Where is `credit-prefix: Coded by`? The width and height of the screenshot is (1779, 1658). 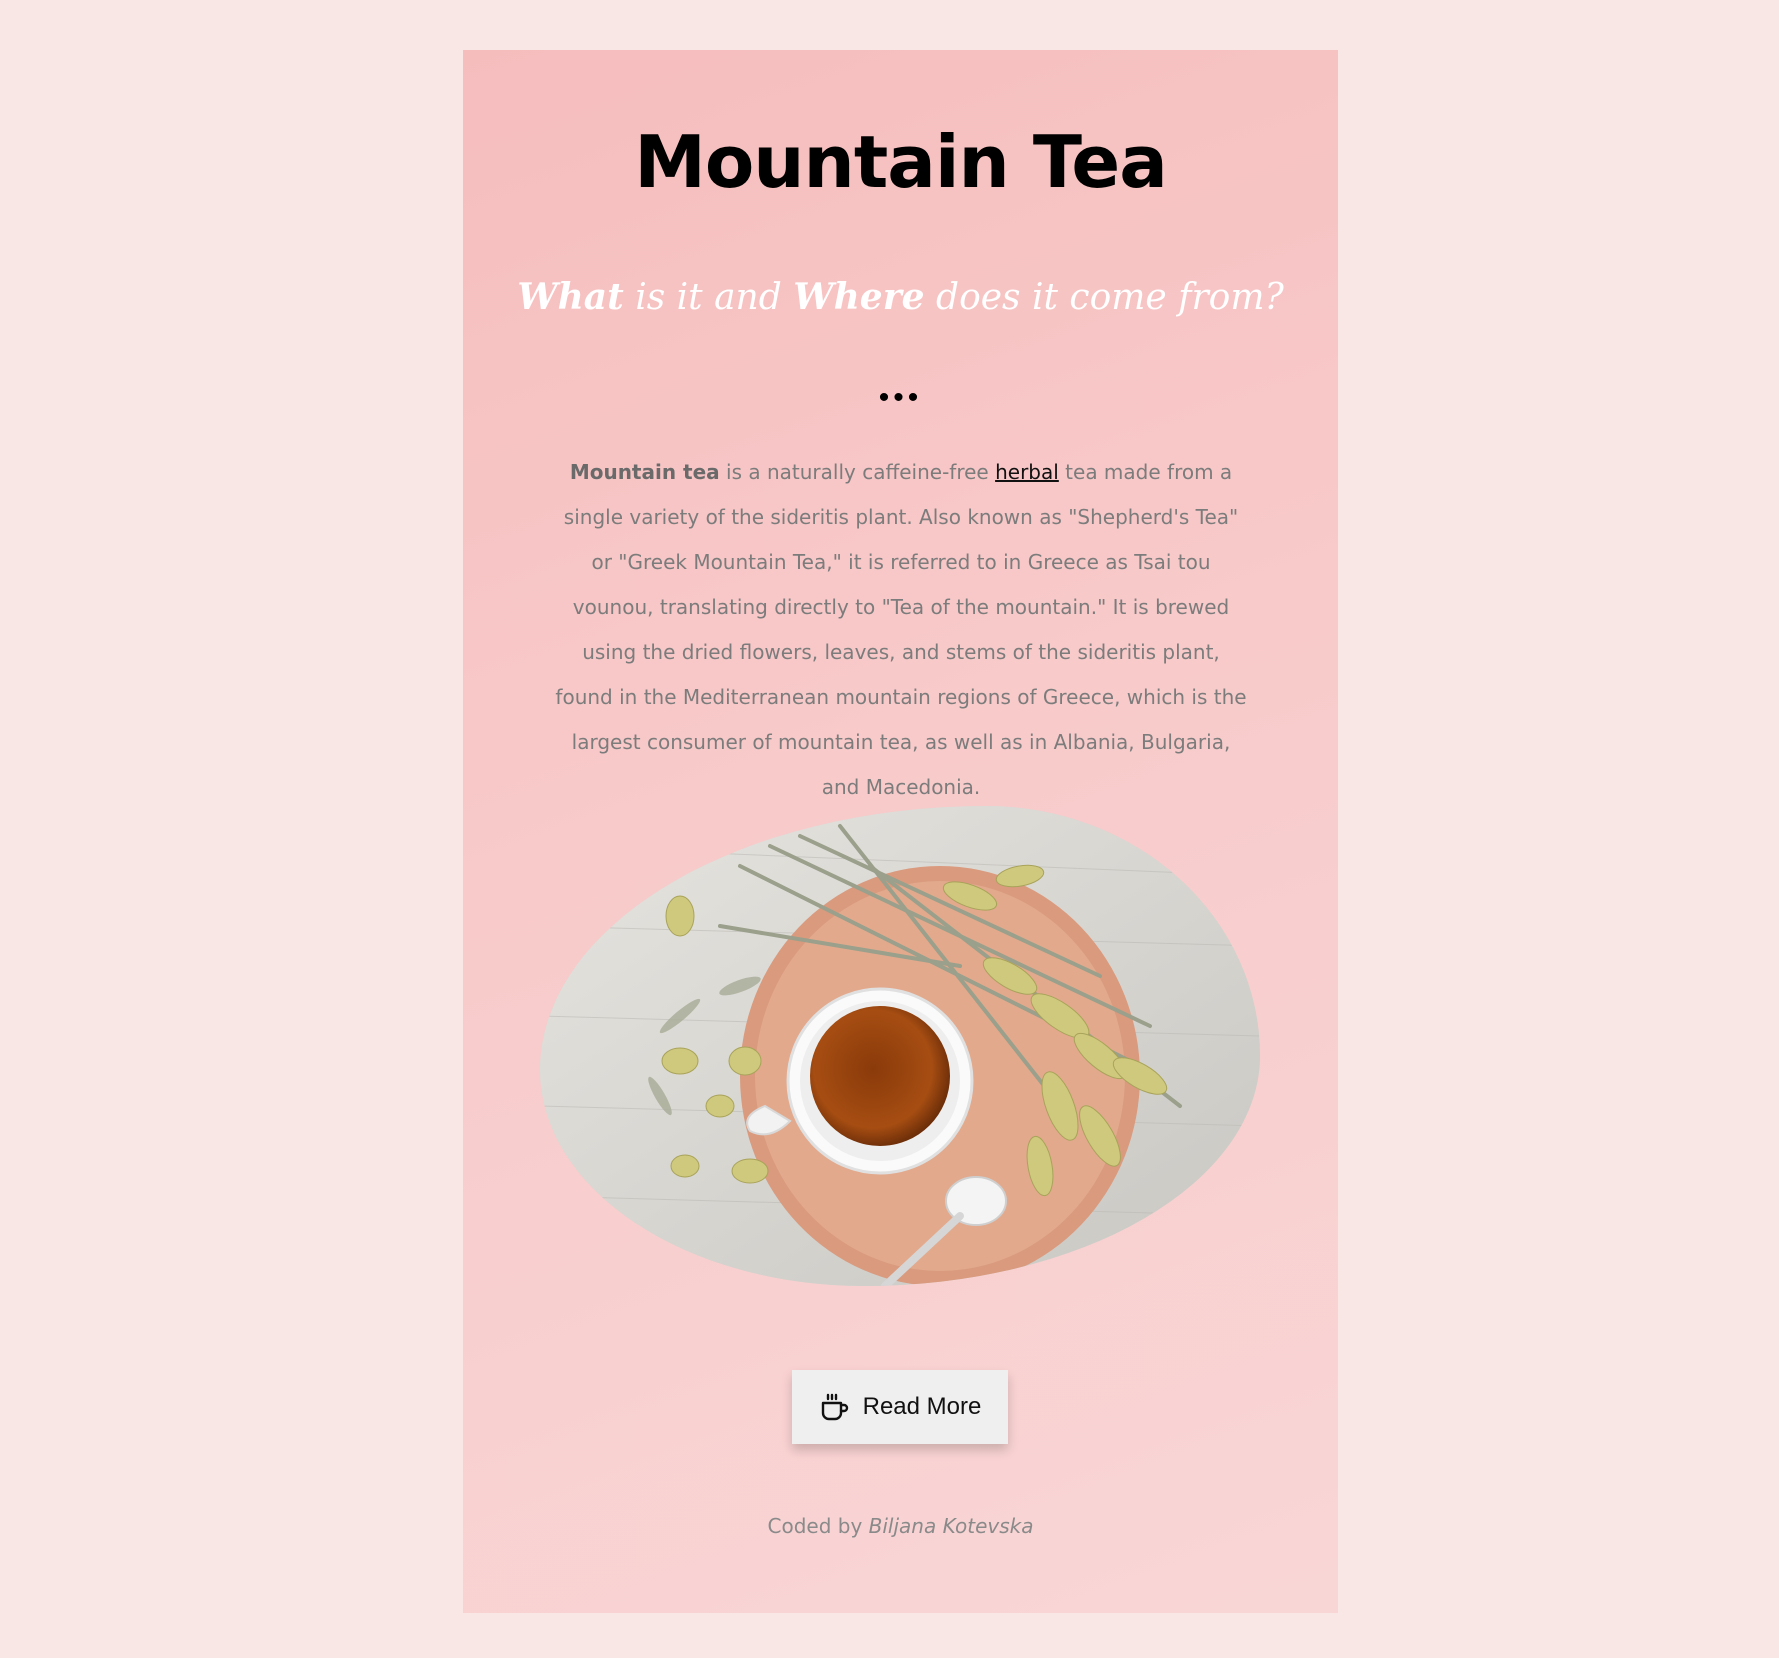 credit-prefix: Coded by is located at coordinates (818, 1526).